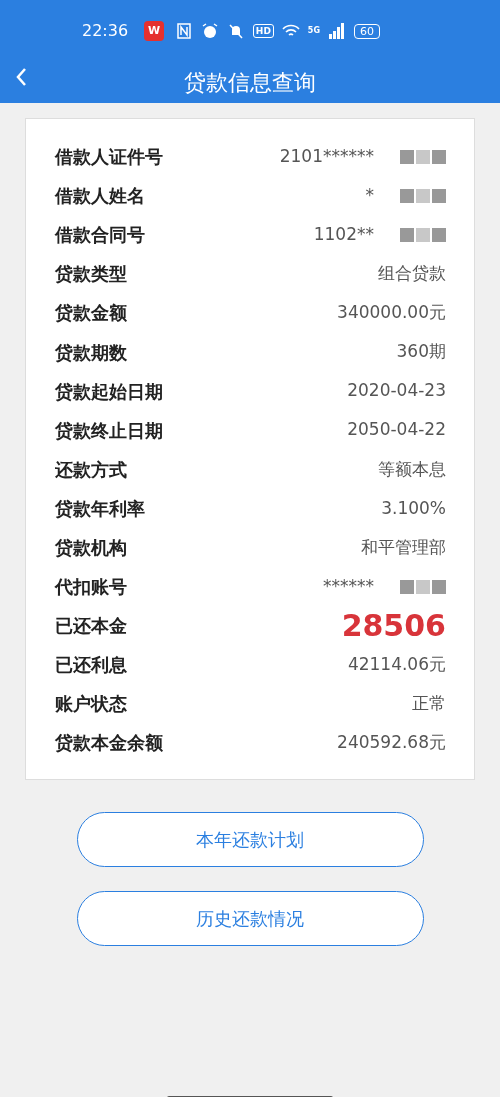 The image size is (500, 1097). Describe the element at coordinates (91, 274) in the screenshot. I see `field-label: 贷款类型` at that location.